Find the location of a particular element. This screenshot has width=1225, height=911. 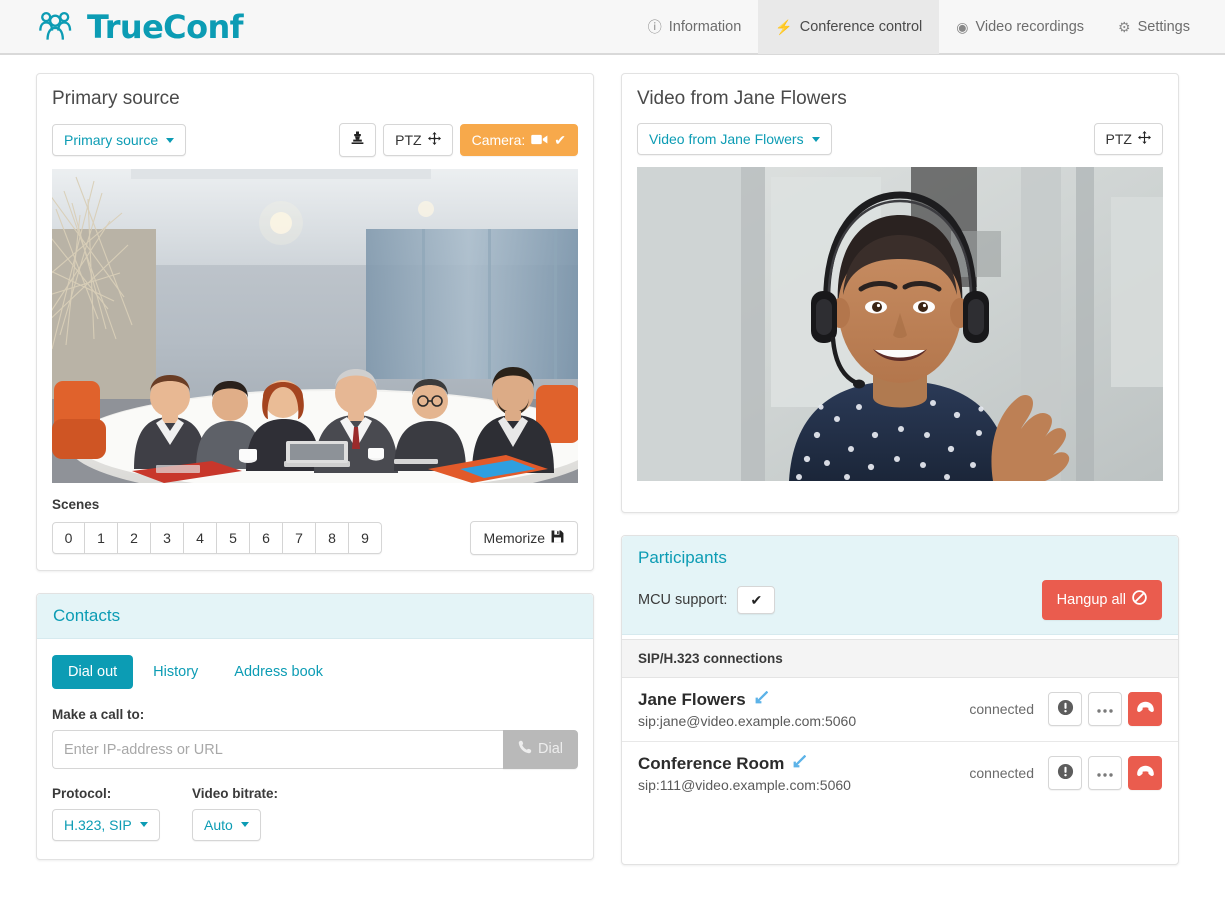

scene-button-9: 9 is located at coordinates (365, 538).